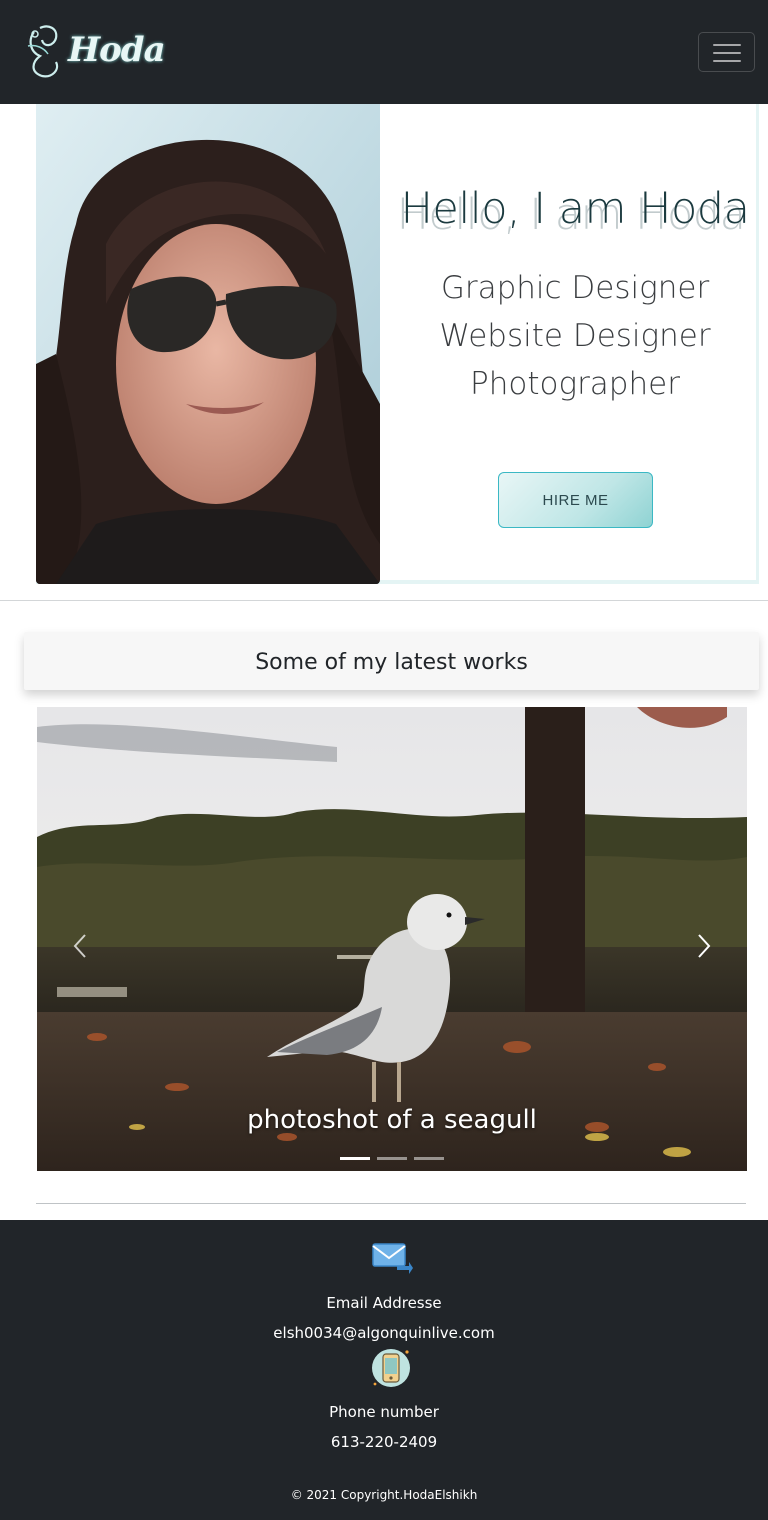  What do you see at coordinates (391, 661) in the screenshot?
I see `works-heading: Some of my latest works` at bounding box center [391, 661].